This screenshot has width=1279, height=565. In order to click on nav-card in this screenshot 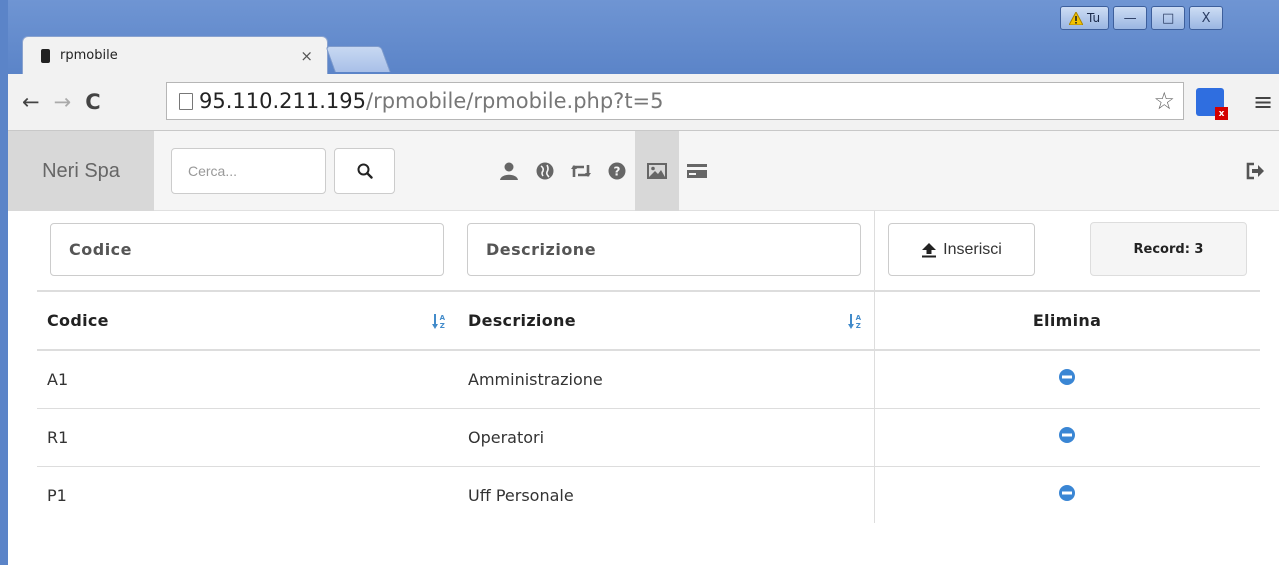, I will do `click(697, 171)`.